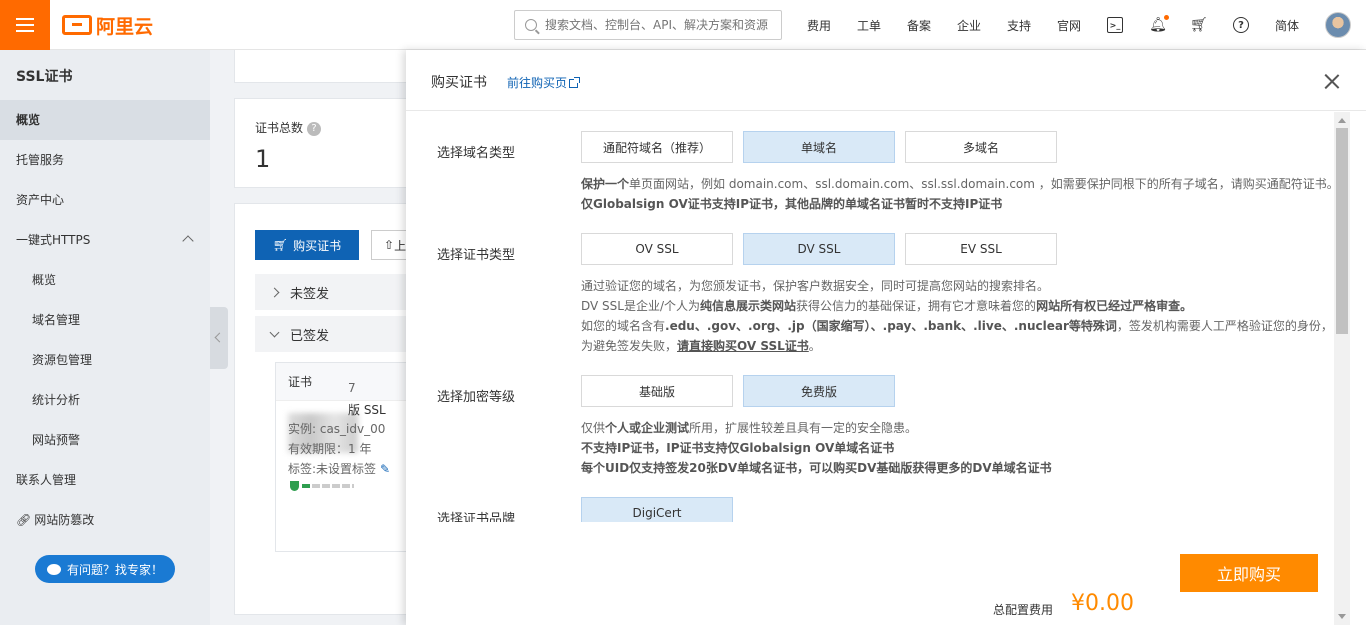  I want to click on sidebar-collapse-handle, so click(219, 338).